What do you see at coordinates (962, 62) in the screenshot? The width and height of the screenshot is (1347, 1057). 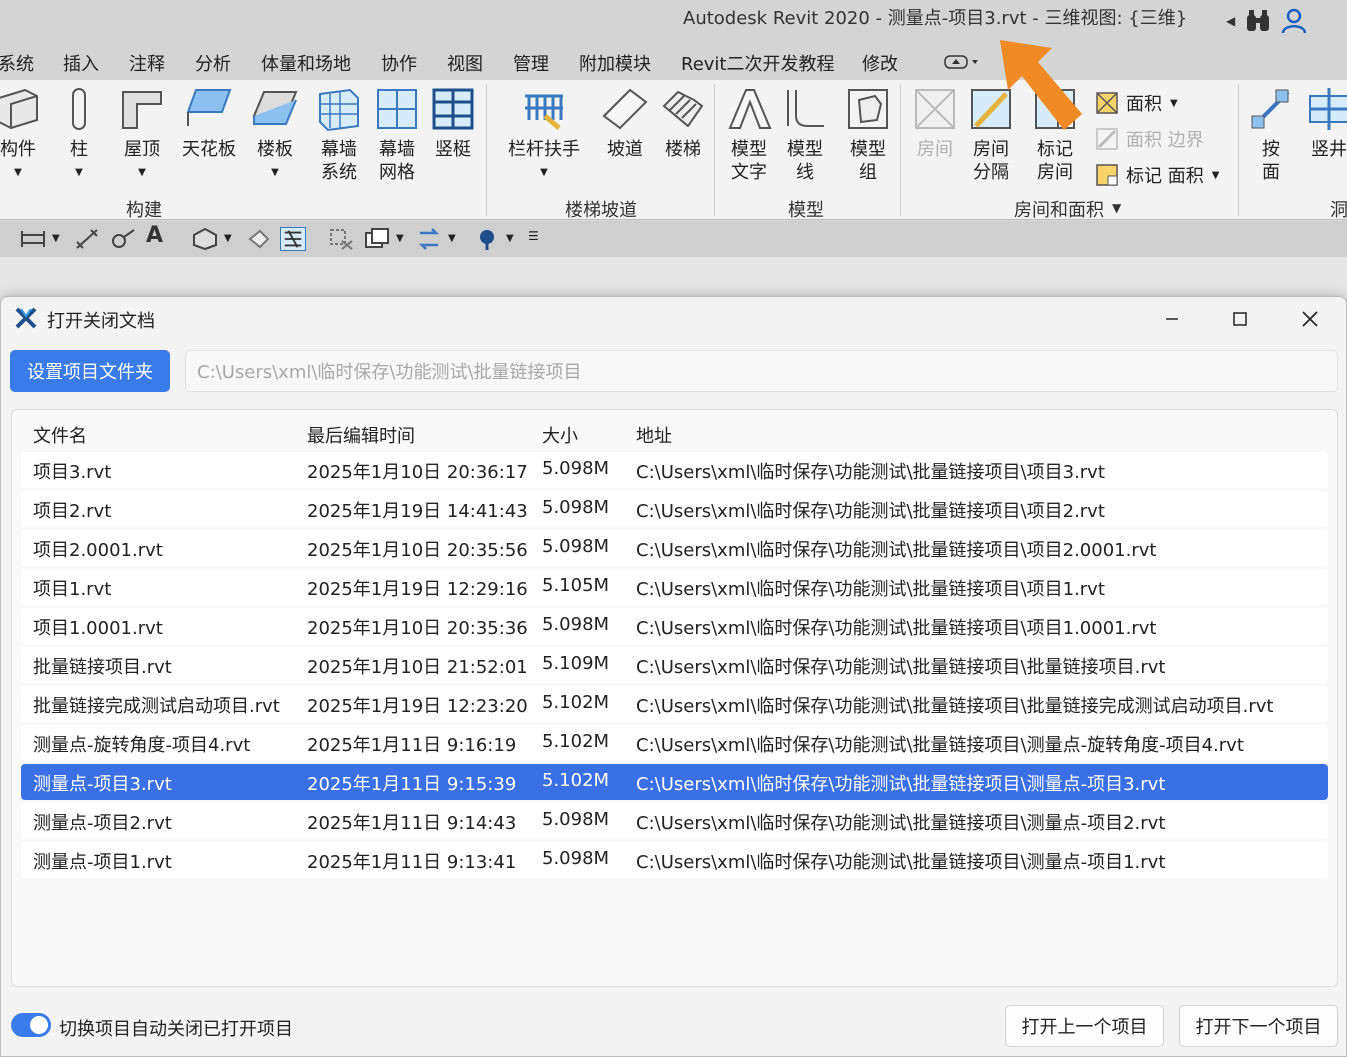 I see `panel-toggle-icon` at bounding box center [962, 62].